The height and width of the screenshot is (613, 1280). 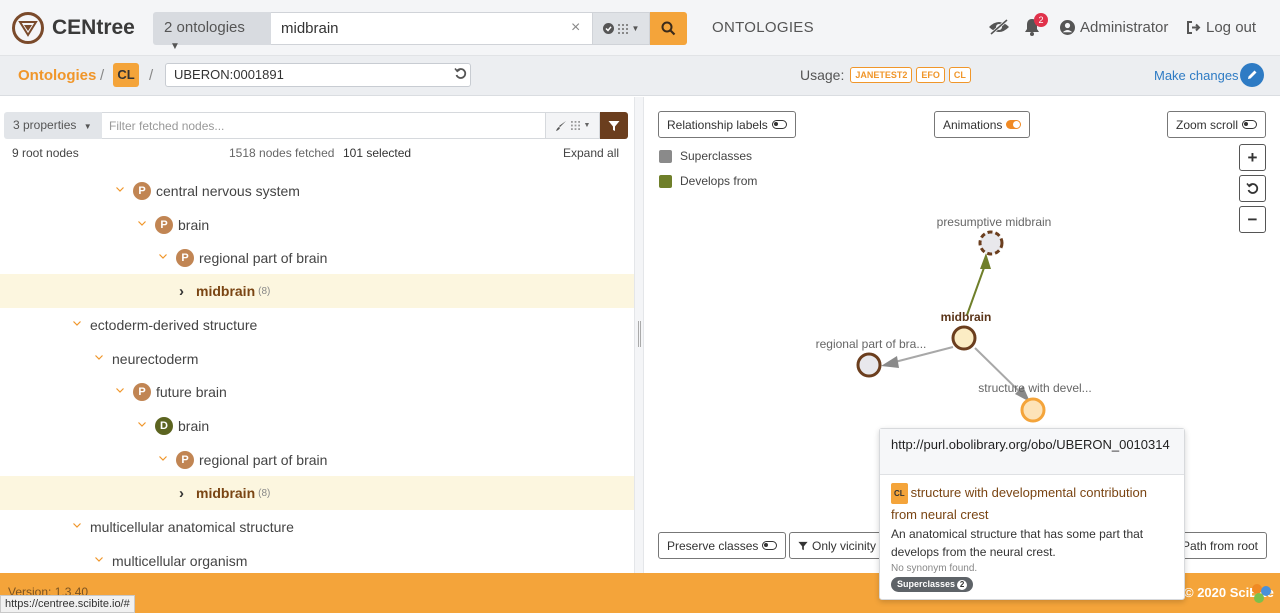 I want to click on tree-row: neurectoderm, so click(x=317, y=359).